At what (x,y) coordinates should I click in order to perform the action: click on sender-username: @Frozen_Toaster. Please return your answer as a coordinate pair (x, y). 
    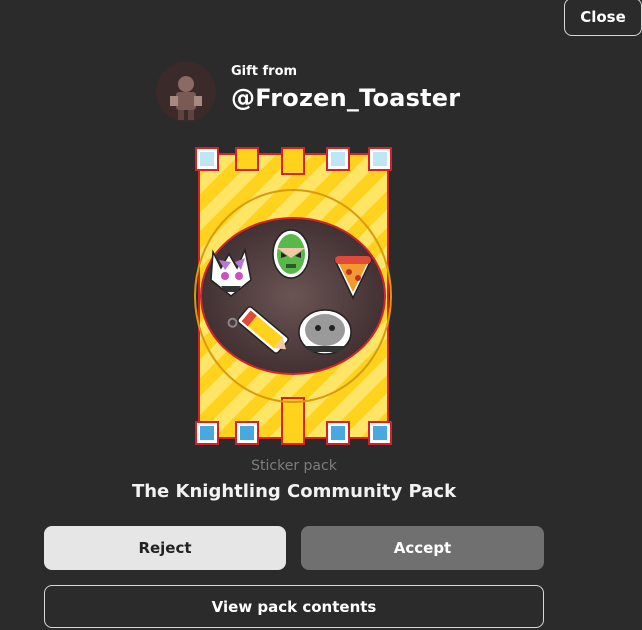
    Looking at the image, I should click on (346, 98).